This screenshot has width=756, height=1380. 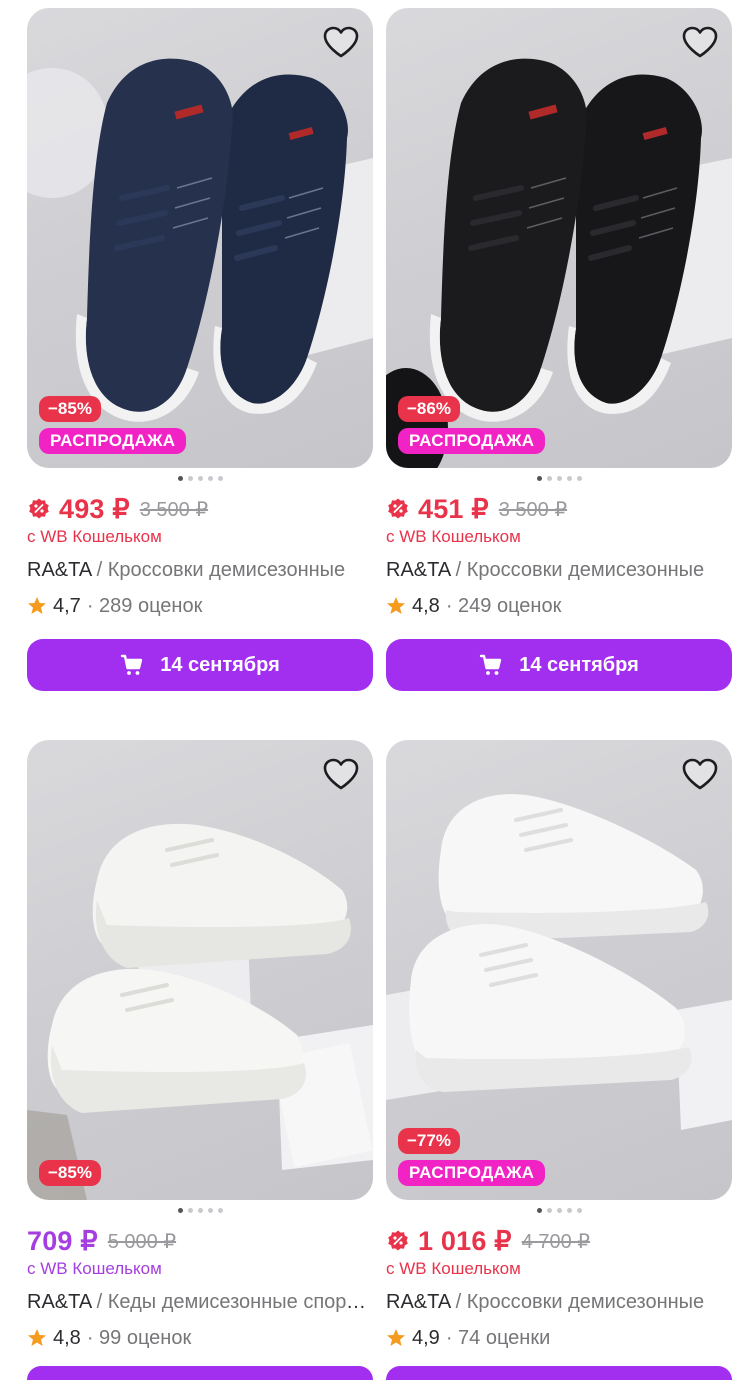 What do you see at coordinates (472, 1157) in the screenshot?
I see `badges: −77% РАСПРОДАЖА` at bounding box center [472, 1157].